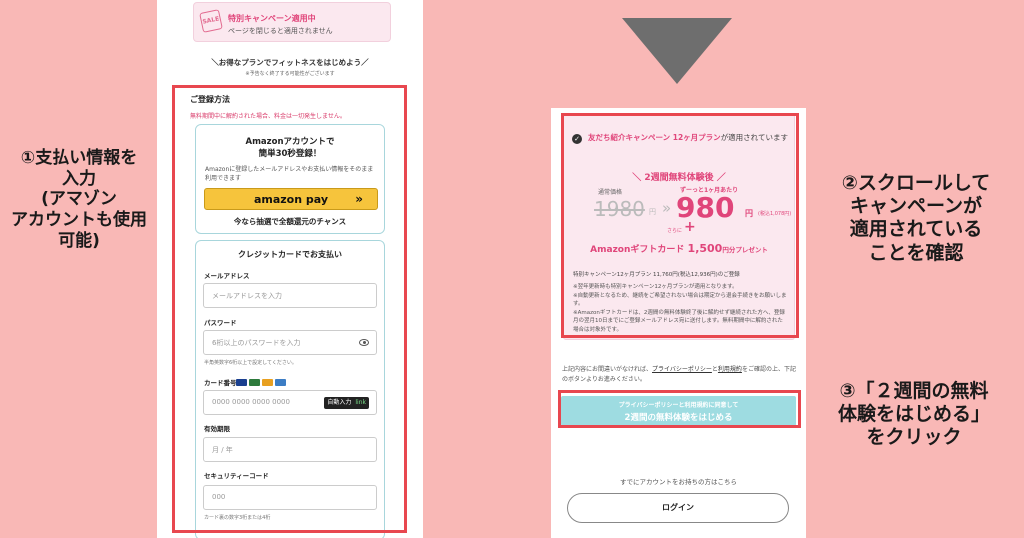 Image resolution: width=1024 pixels, height=538 pixels. What do you see at coordinates (79, 178) in the screenshot?
I see `step1-line: 入力` at bounding box center [79, 178].